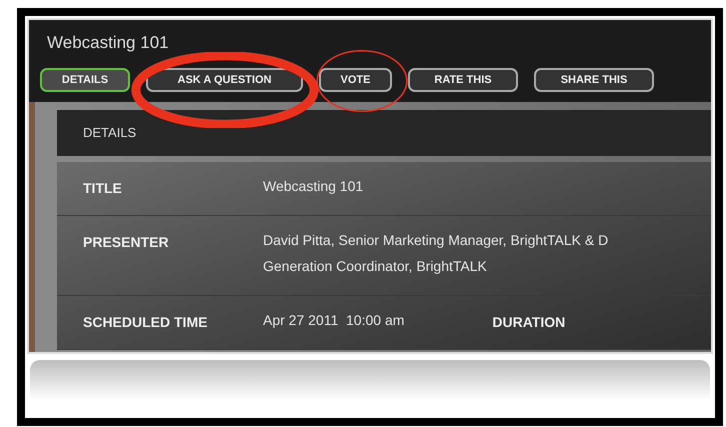 The height and width of the screenshot is (427, 726). I want to click on field-label: DURATION, so click(529, 322).